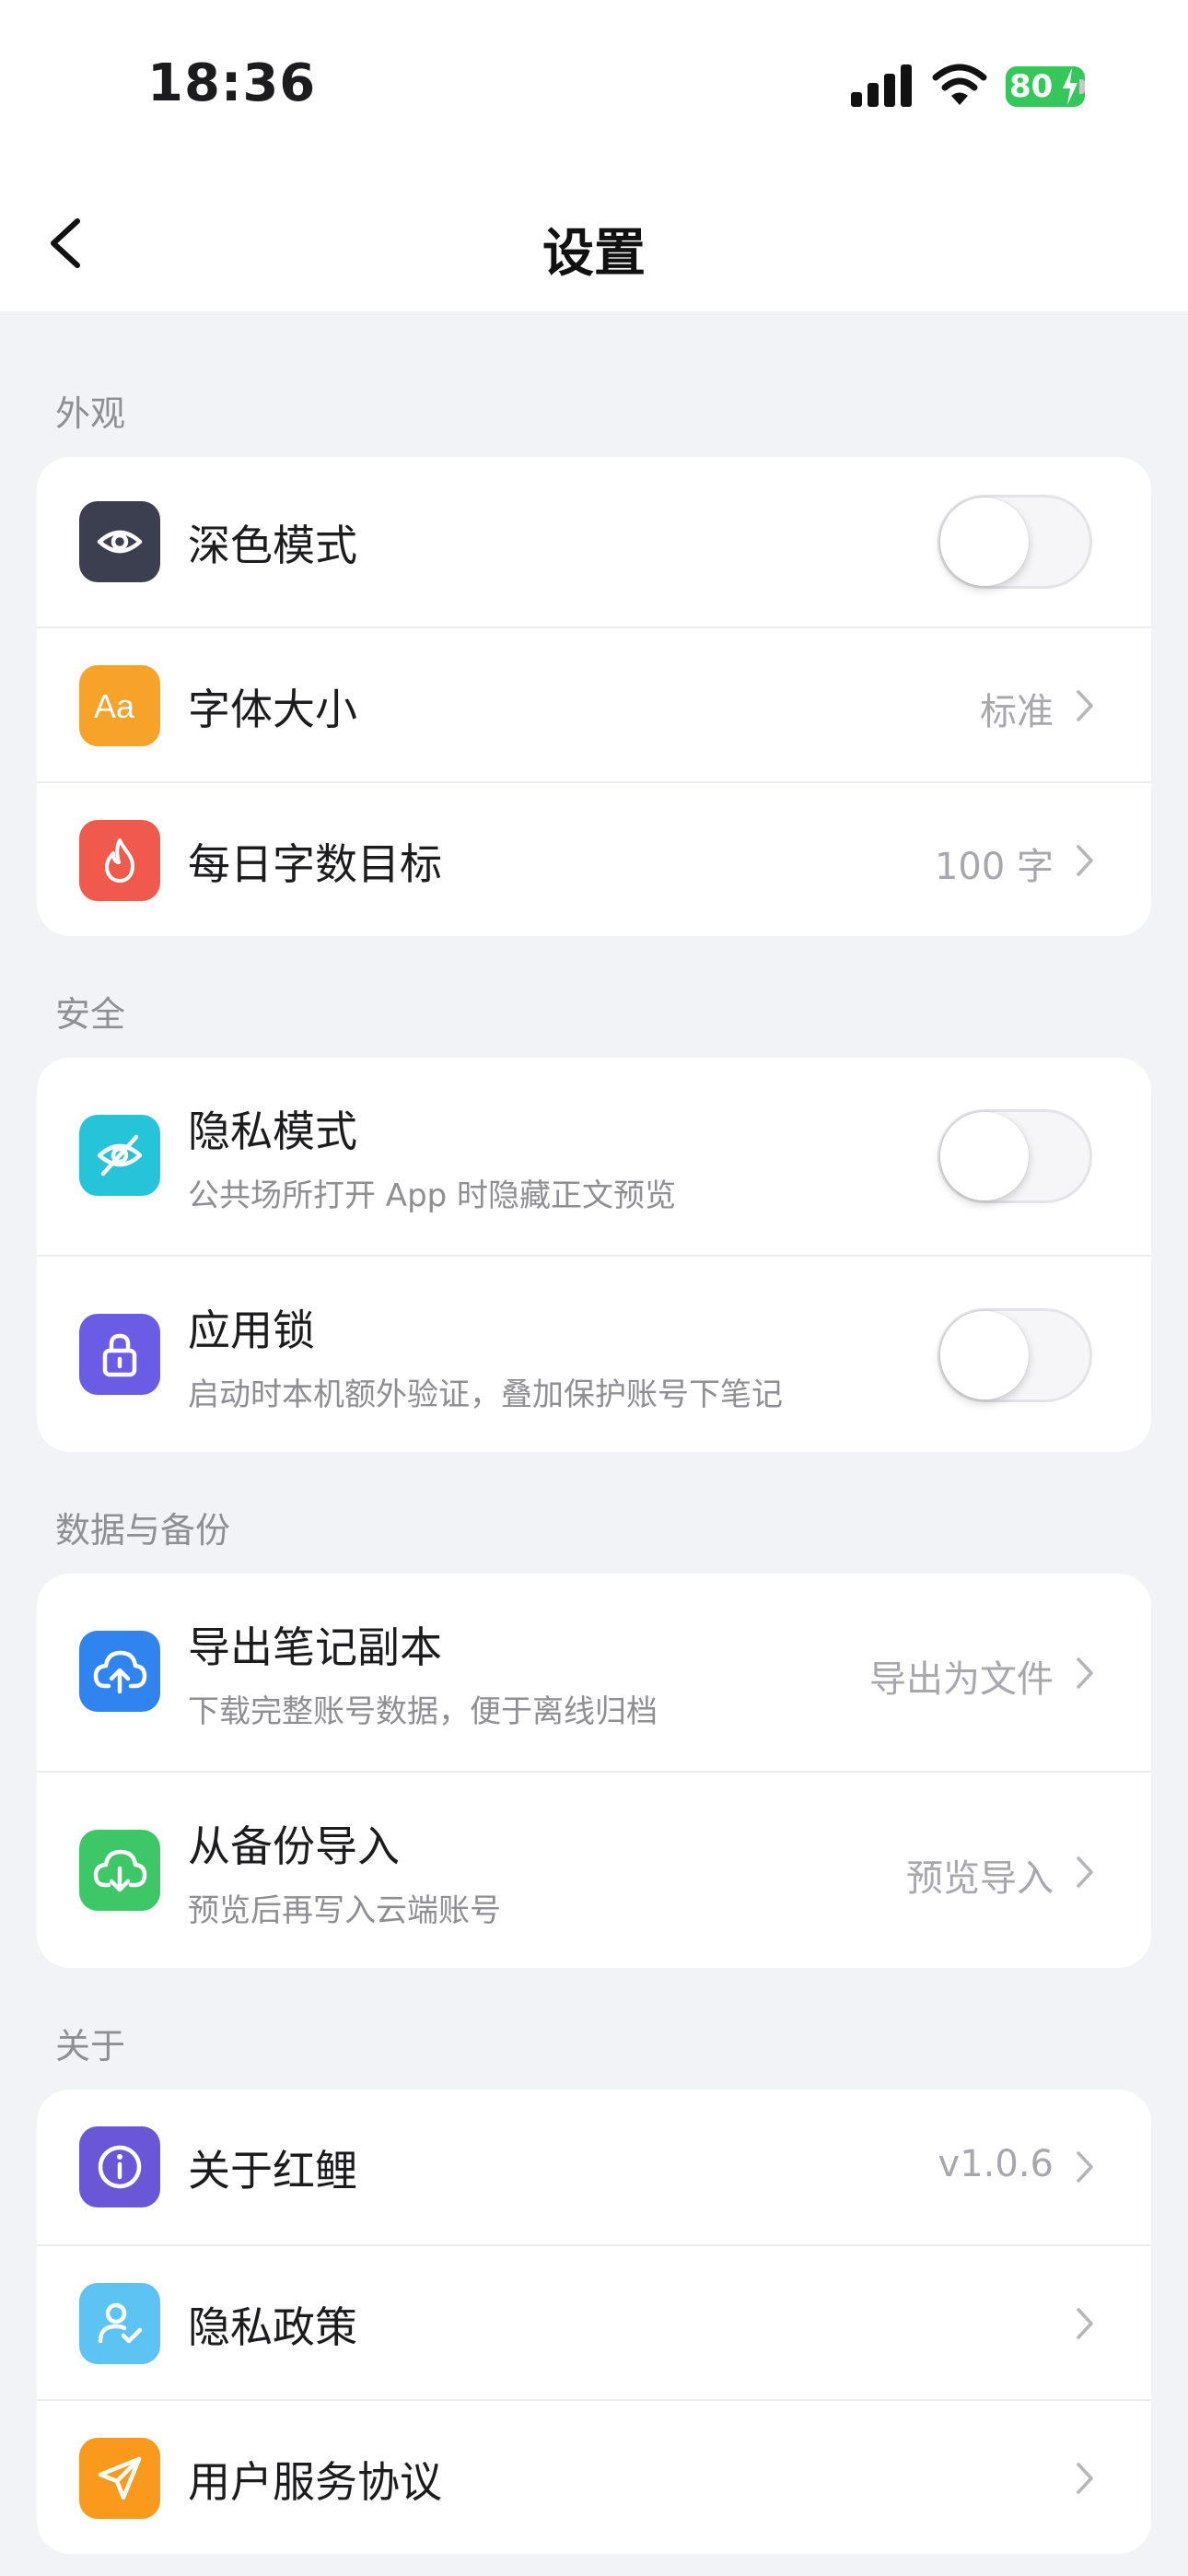 This screenshot has height=2576, width=1188. I want to click on dark-mode-toggle, so click(1015, 542).